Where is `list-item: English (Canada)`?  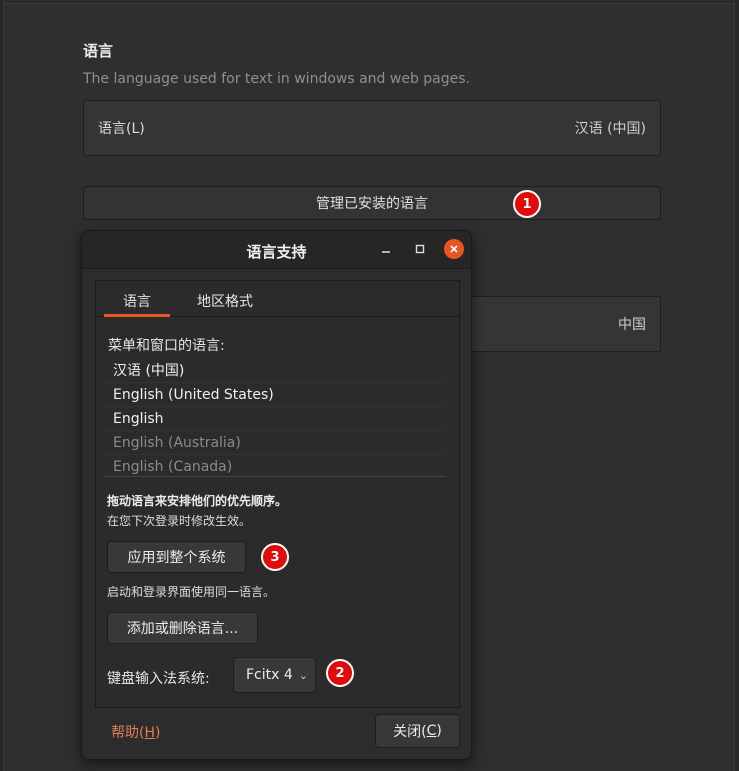
list-item: English (Canada) is located at coordinates (275, 465).